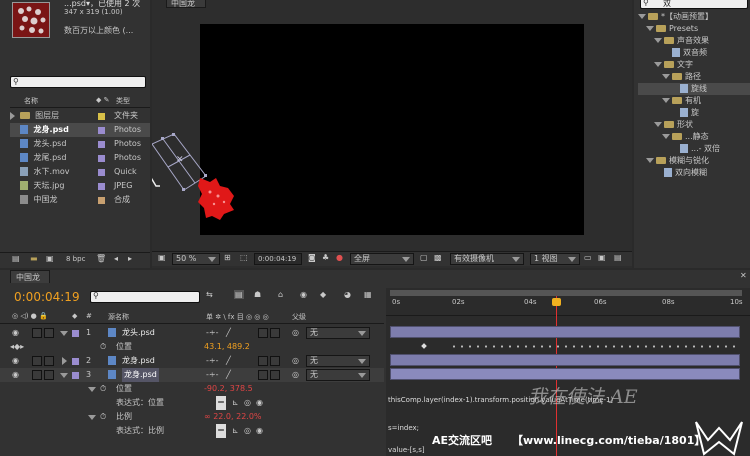 The image size is (750, 456). Describe the element at coordinates (162, 257) in the screenshot. I see `always-preview-icon: ▣` at that location.